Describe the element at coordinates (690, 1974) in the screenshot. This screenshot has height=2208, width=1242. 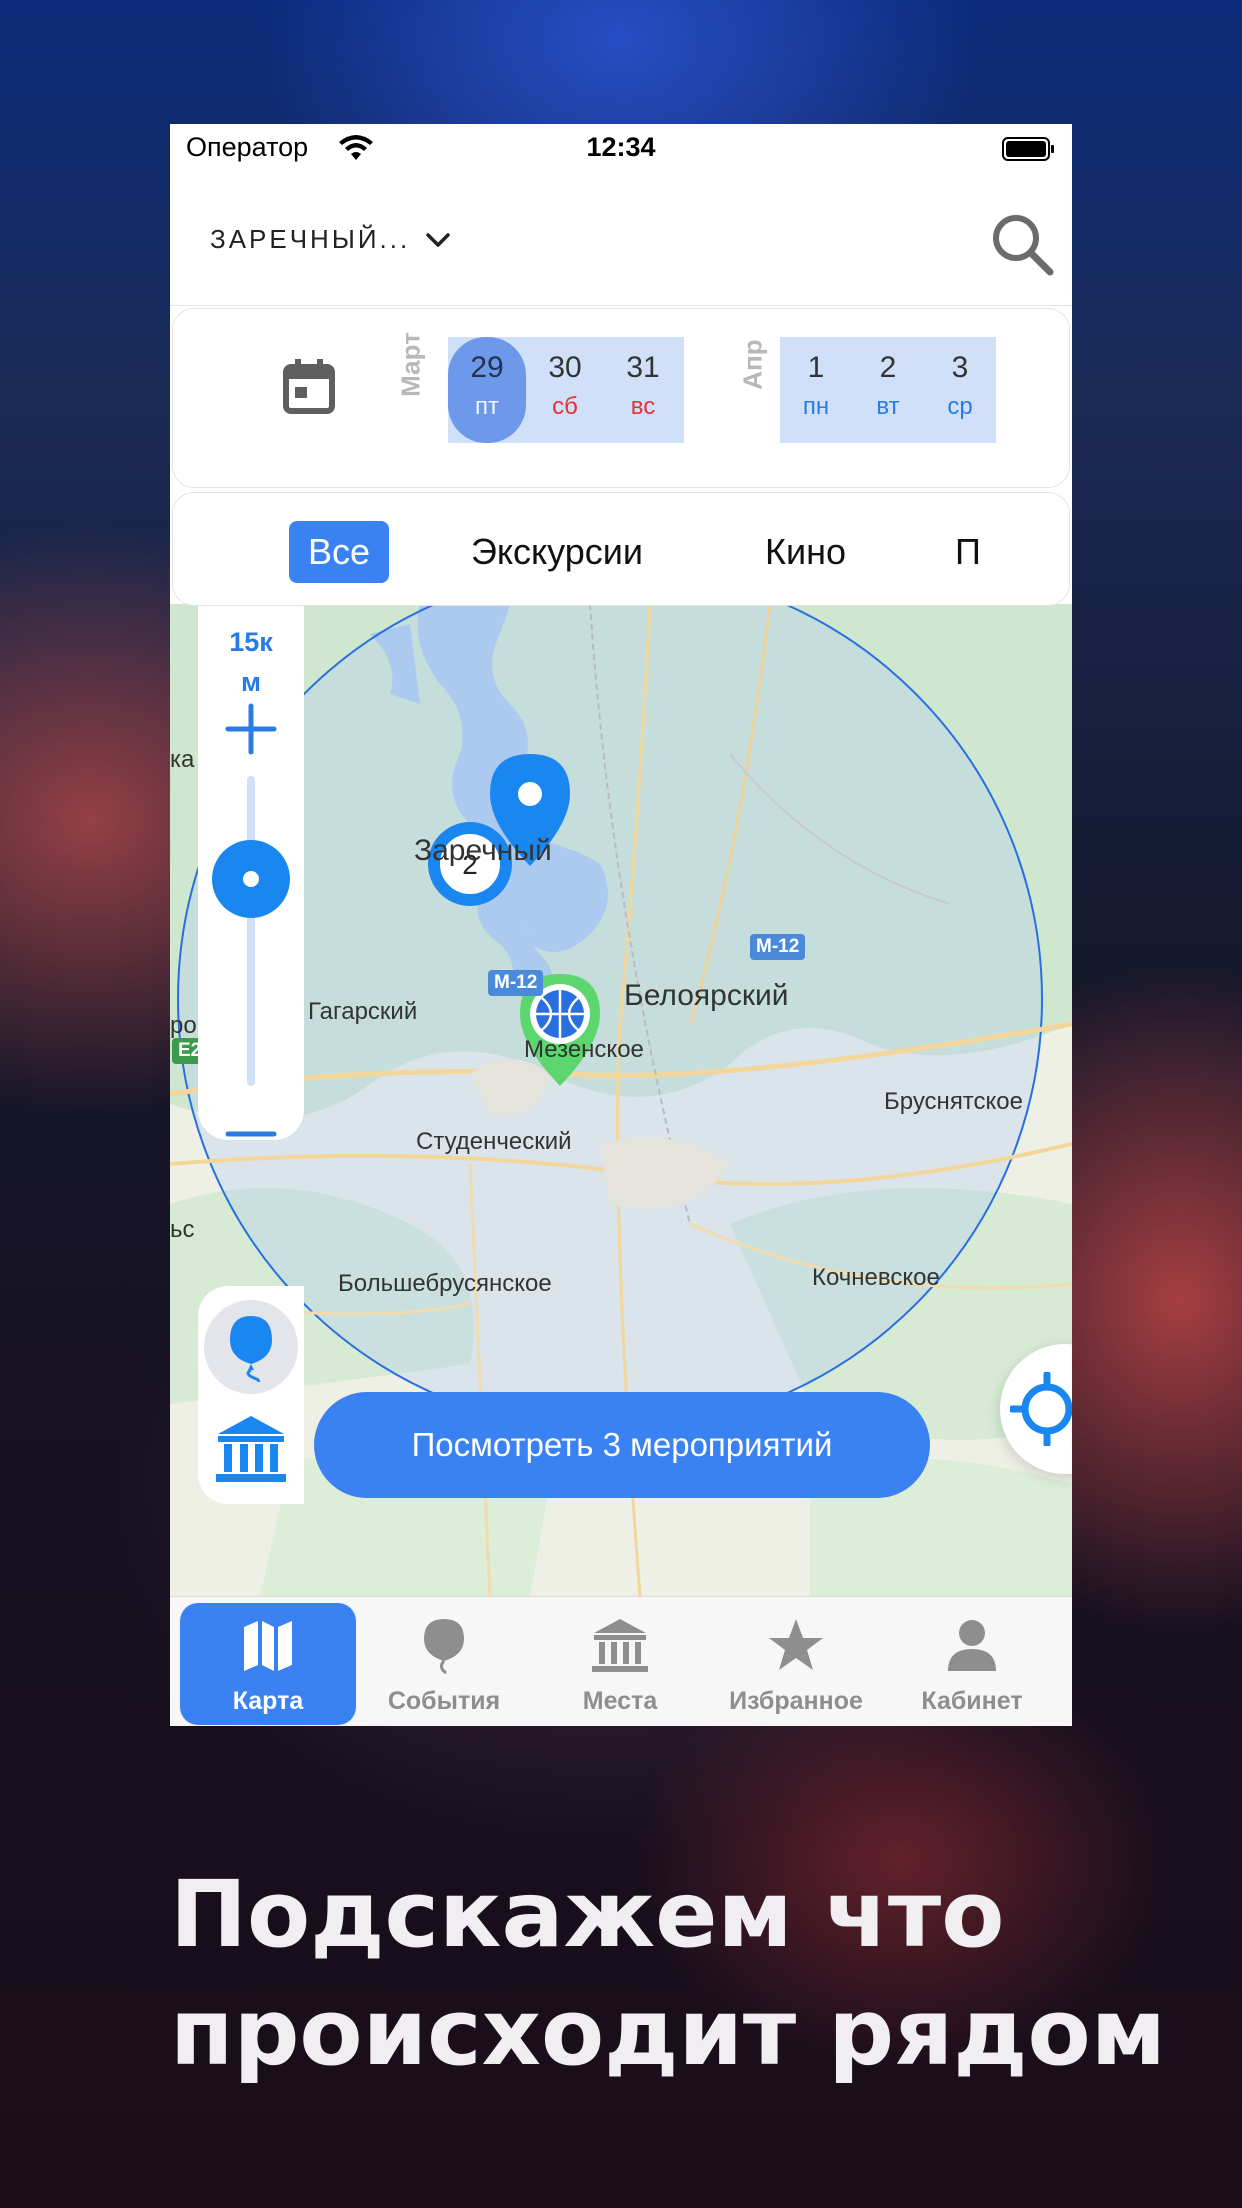
I see `promo-caption: Подскажем что происходит рядом` at that location.